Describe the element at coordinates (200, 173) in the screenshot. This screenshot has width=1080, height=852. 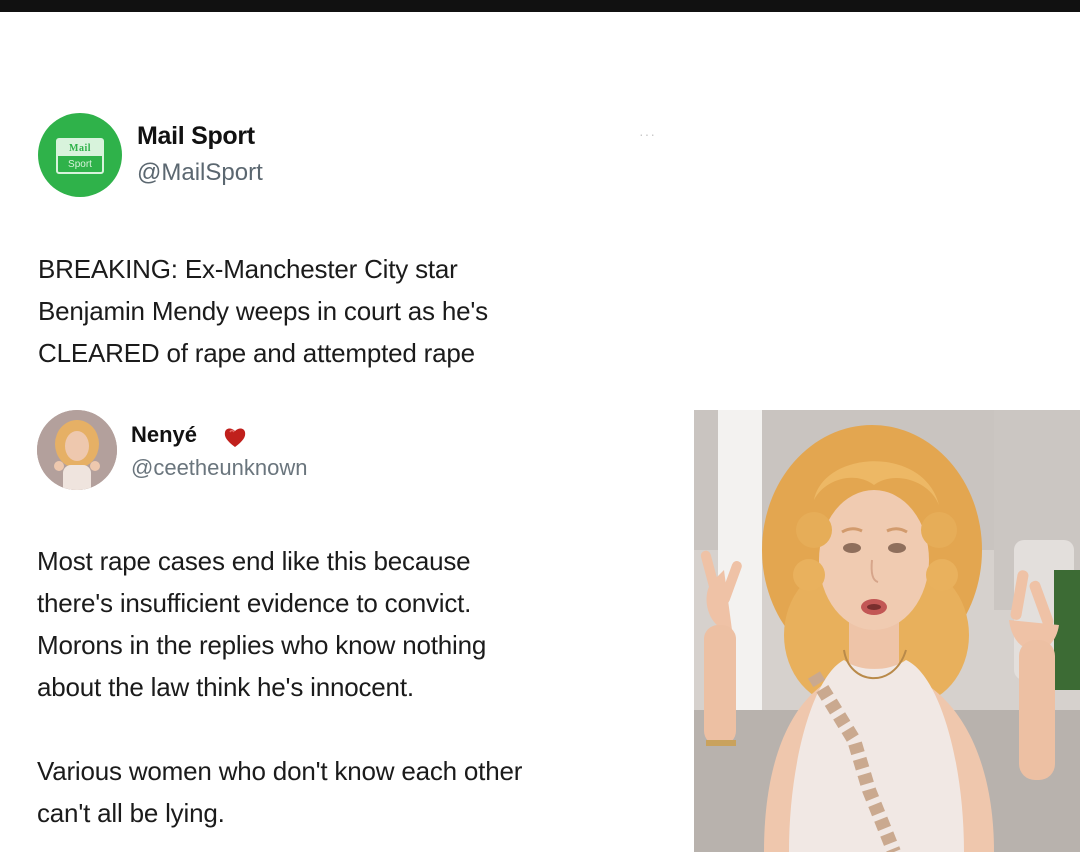
I see `tweet1-author-handle: @MailSport` at that location.